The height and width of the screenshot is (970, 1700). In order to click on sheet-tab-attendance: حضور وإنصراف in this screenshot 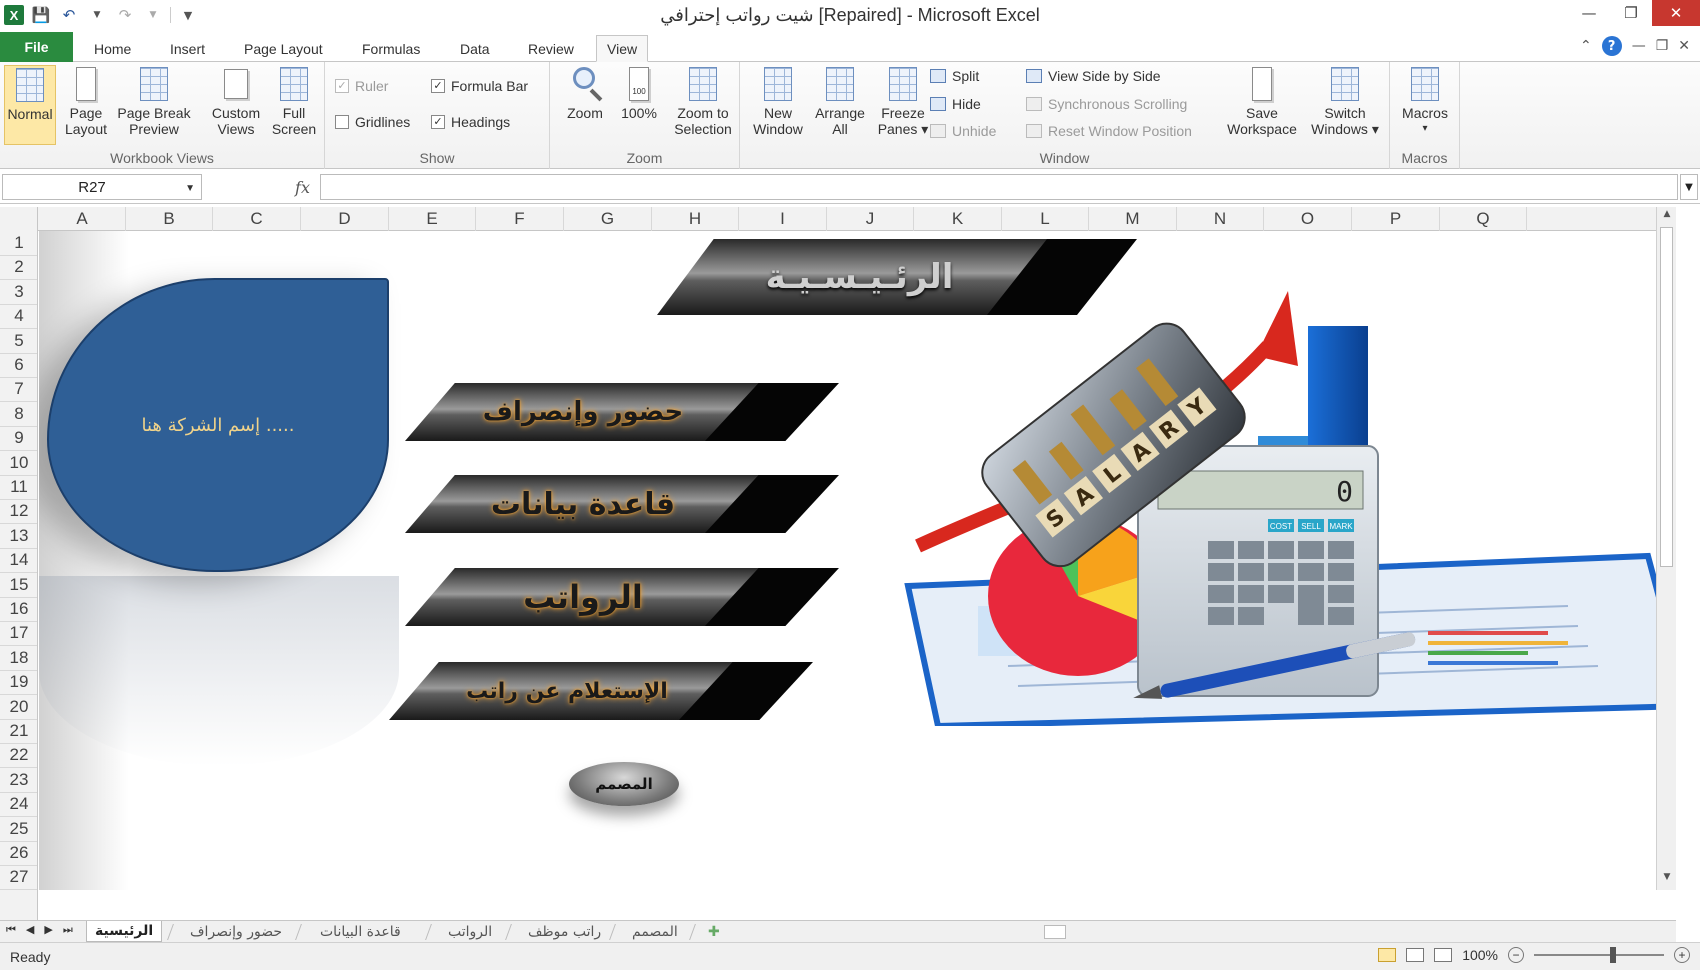, I will do `click(236, 931)`.